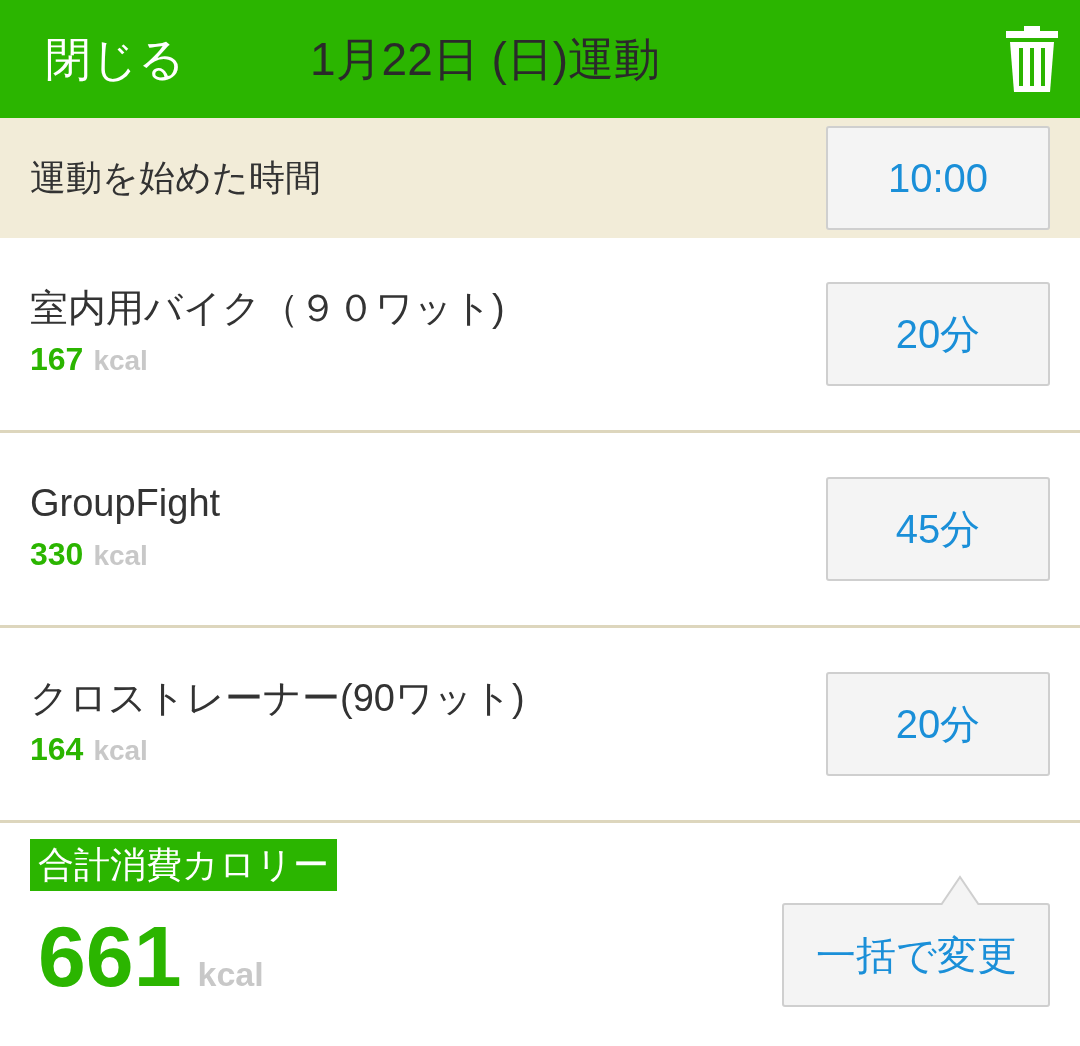  What do you see at coordinates (115, 59) in the screenshot?
I see `close-button: 閉じる` at bounding box center [115, 59].